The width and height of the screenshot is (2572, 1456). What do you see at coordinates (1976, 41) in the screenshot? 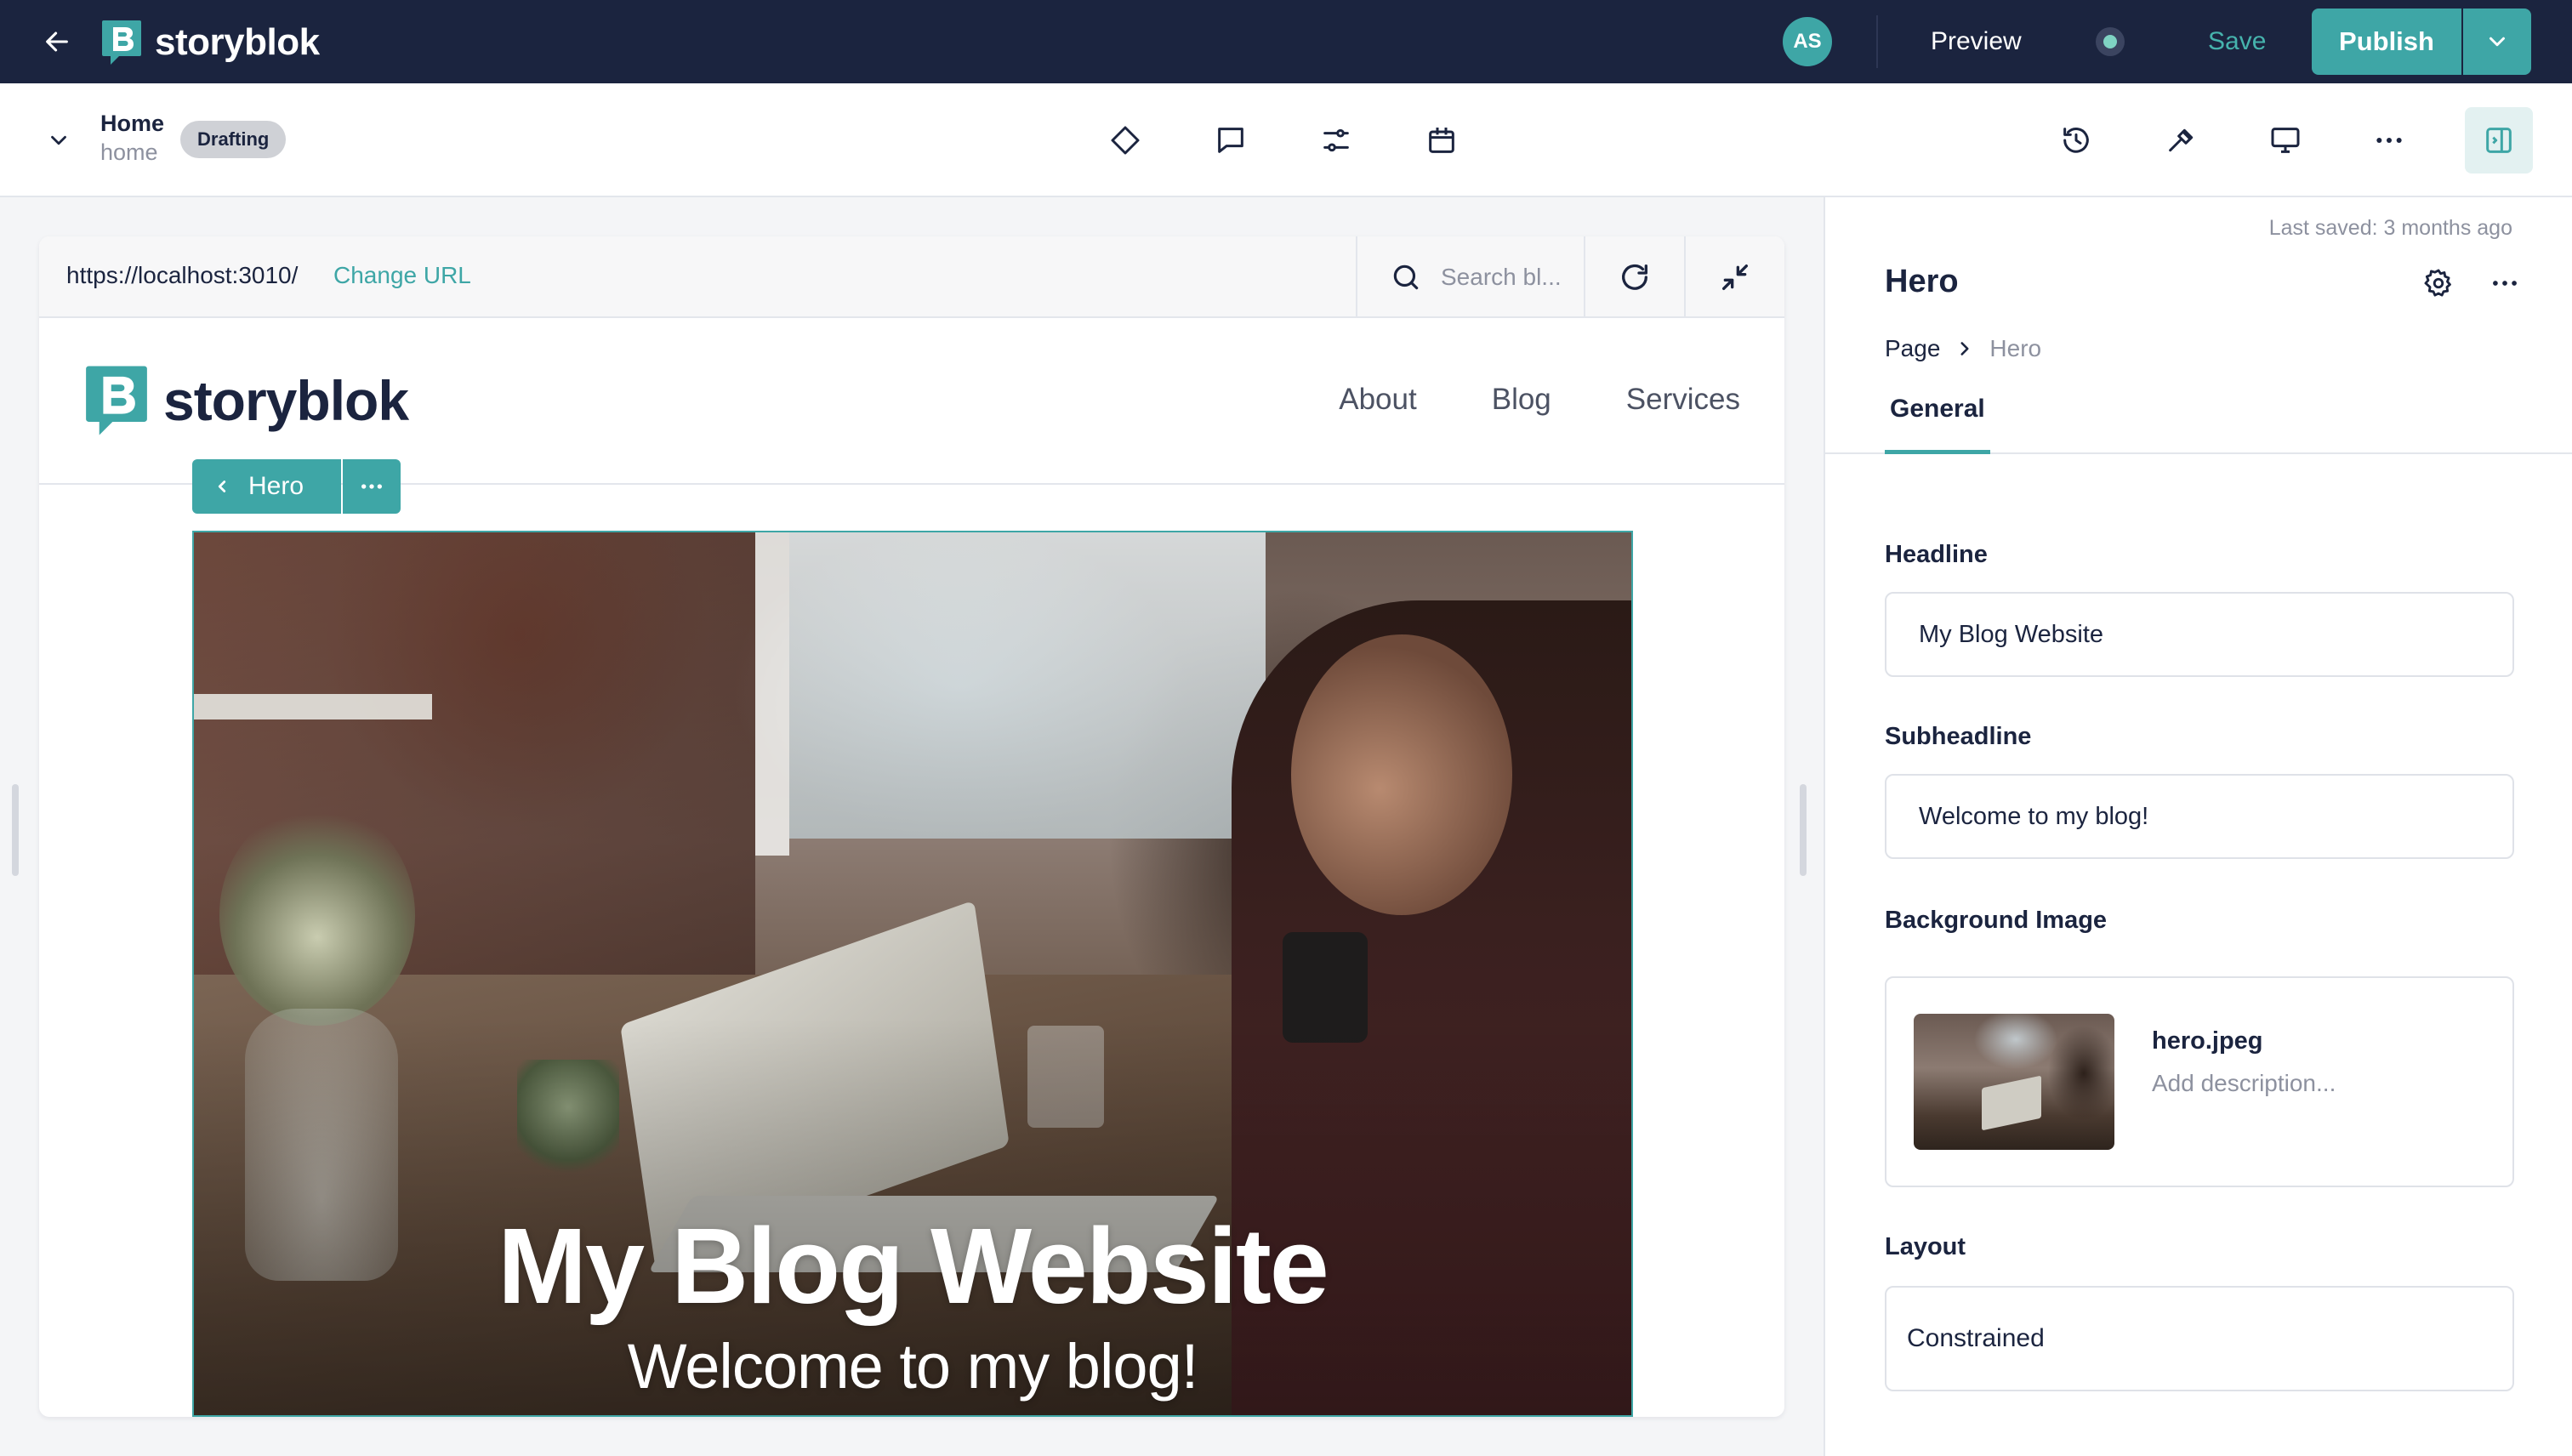
I see `preview-button: Preview` at bounding box center [1976, 41].